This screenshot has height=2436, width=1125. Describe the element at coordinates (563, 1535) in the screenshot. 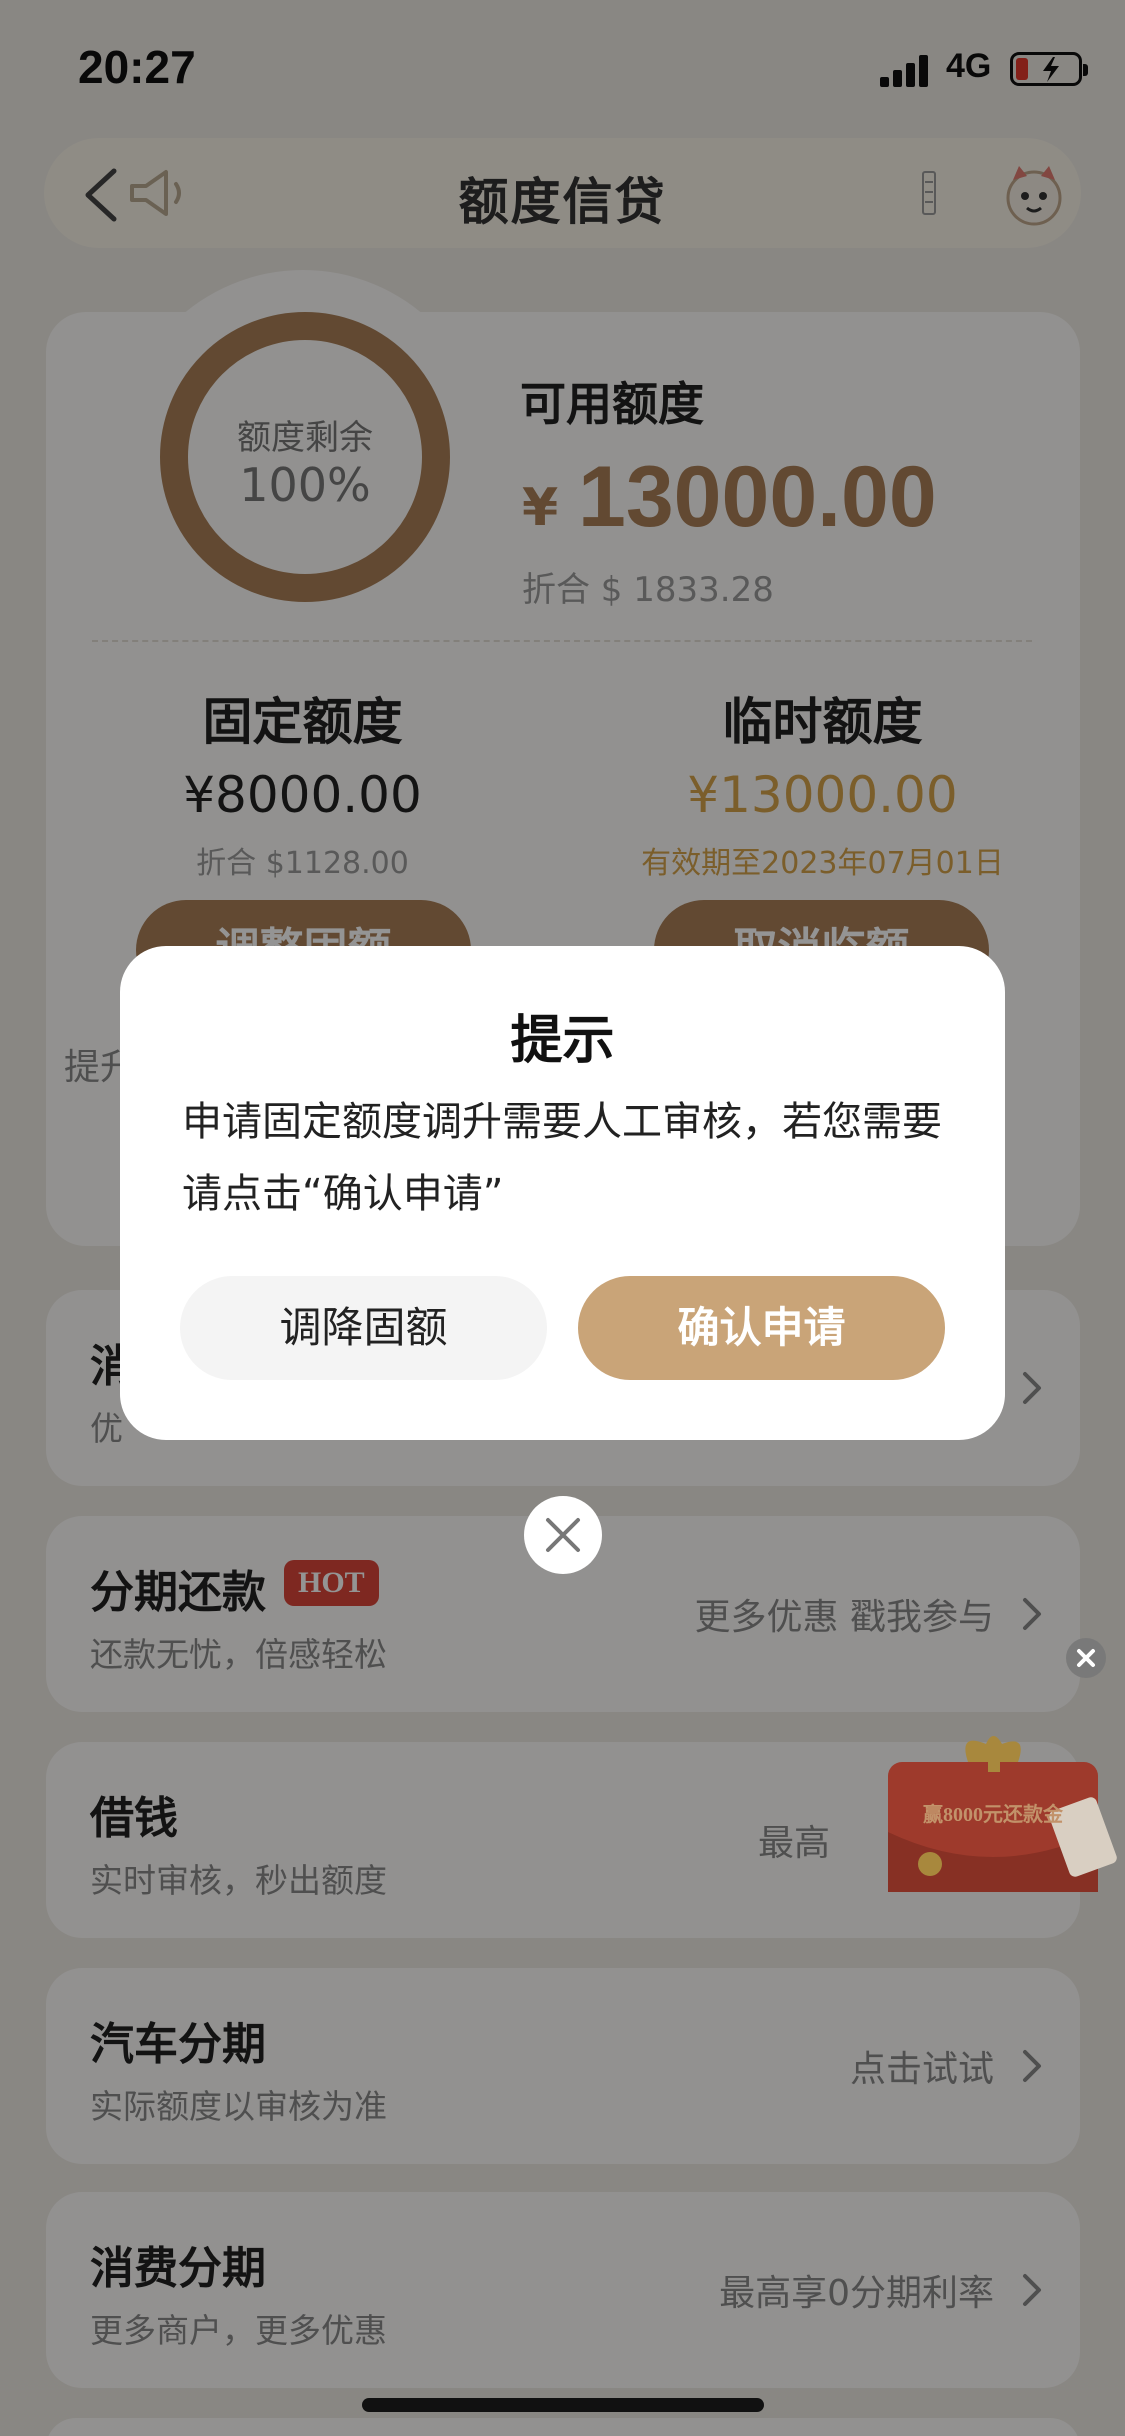

I see `close-icon` at that location.